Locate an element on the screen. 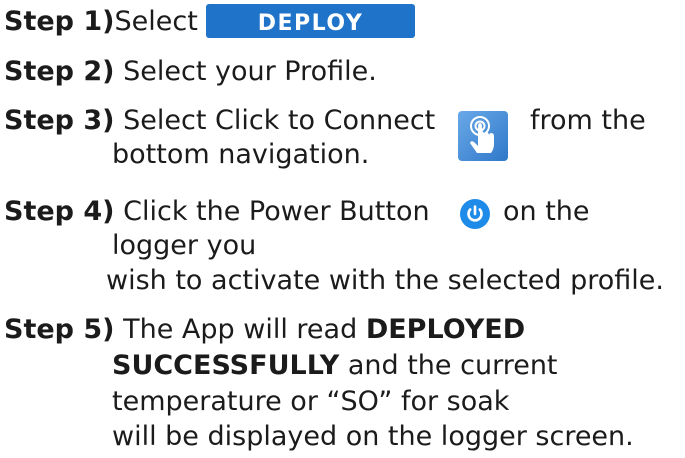 The image size is (685, 458). step-5-after: and the current is located at coordinates (452, 365).